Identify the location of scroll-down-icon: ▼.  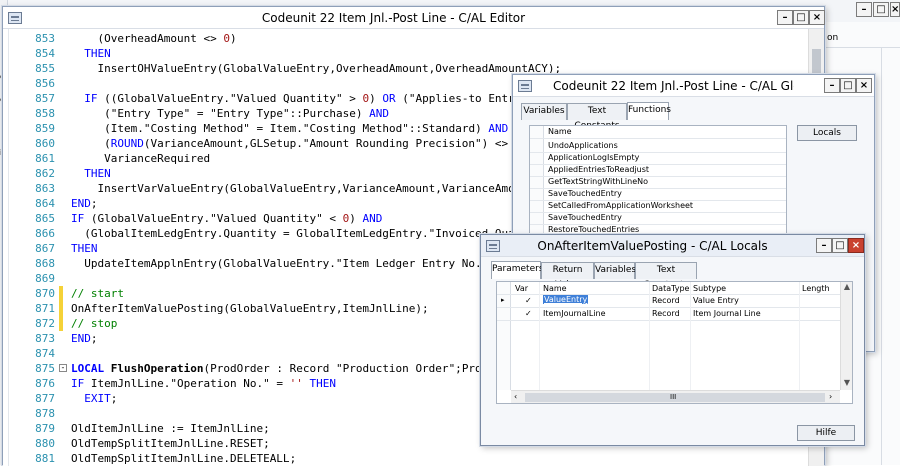
(846, 382).